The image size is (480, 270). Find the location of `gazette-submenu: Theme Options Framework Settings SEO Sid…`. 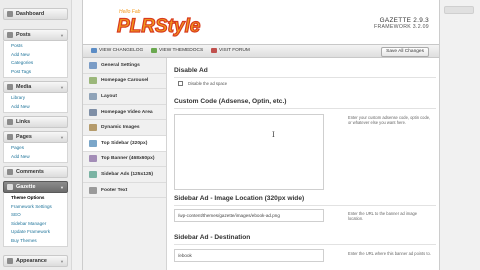

gazette-submenu: Theme Options Framework Settings SEO Sid… is located at coordinates (35, 220).